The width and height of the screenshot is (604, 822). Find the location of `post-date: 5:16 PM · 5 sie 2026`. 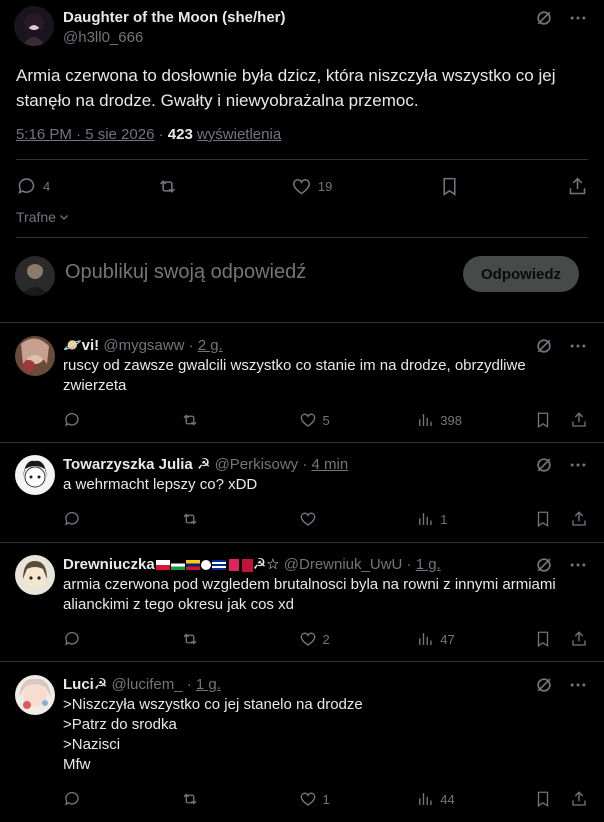

post-date: 5:16 PM · 5 sie 2026 is located at coordinates (85, 134).